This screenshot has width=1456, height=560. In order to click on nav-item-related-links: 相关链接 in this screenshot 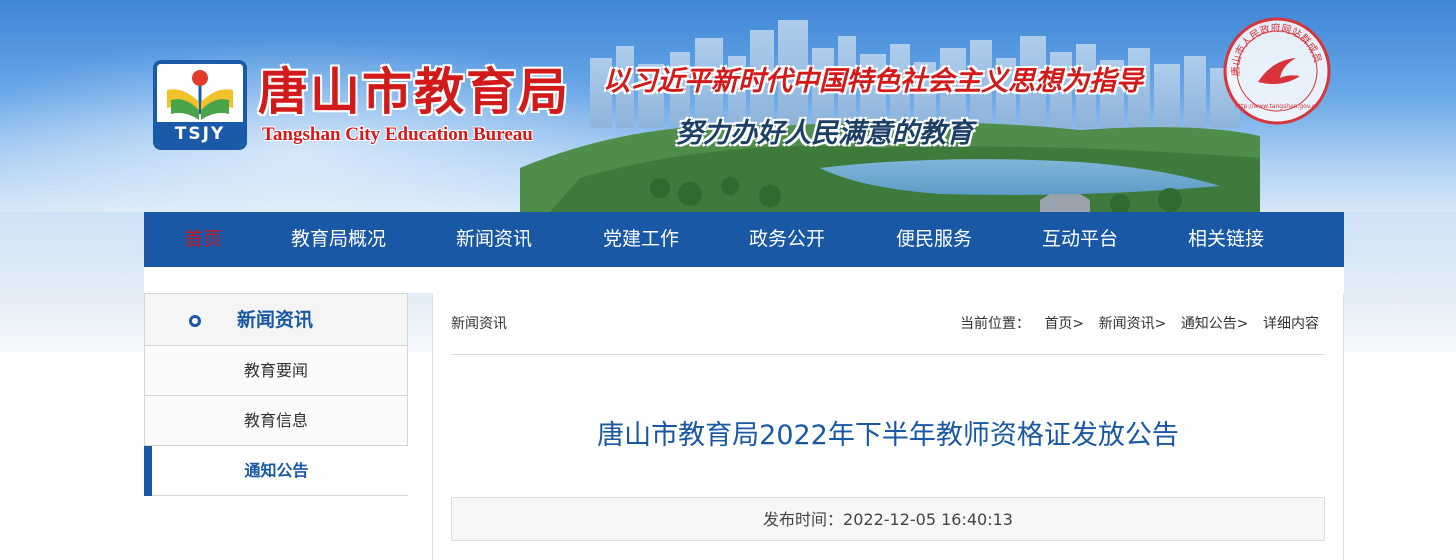, I will do `click(1226, 239)`.